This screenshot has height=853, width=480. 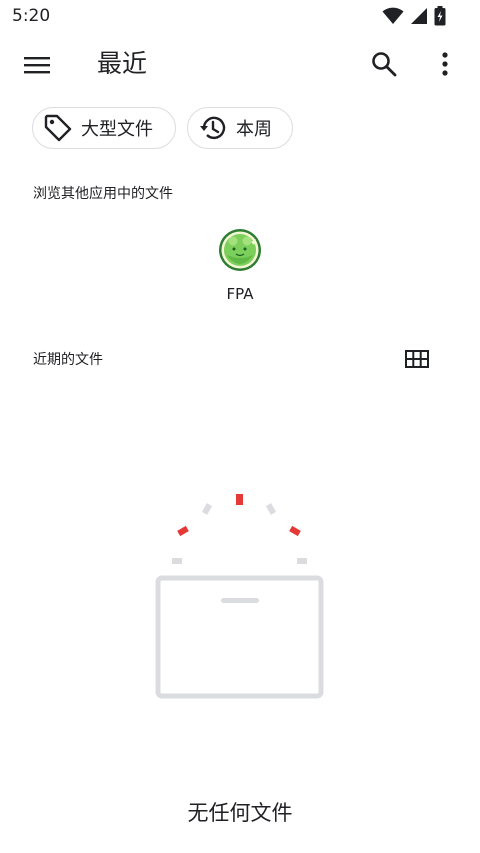 I want to click on chip-large-files: 大型文件, so click(x=104, y=128).